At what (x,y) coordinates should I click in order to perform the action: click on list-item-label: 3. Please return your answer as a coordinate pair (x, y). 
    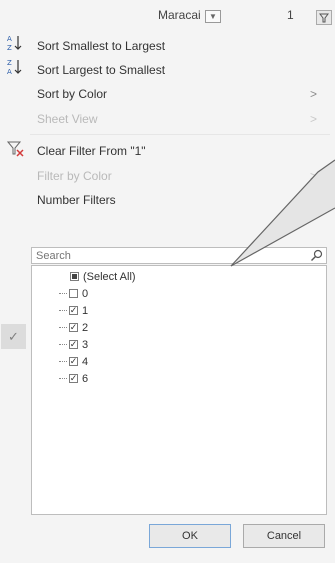
    Looking at the image, I should click on (85, 344).